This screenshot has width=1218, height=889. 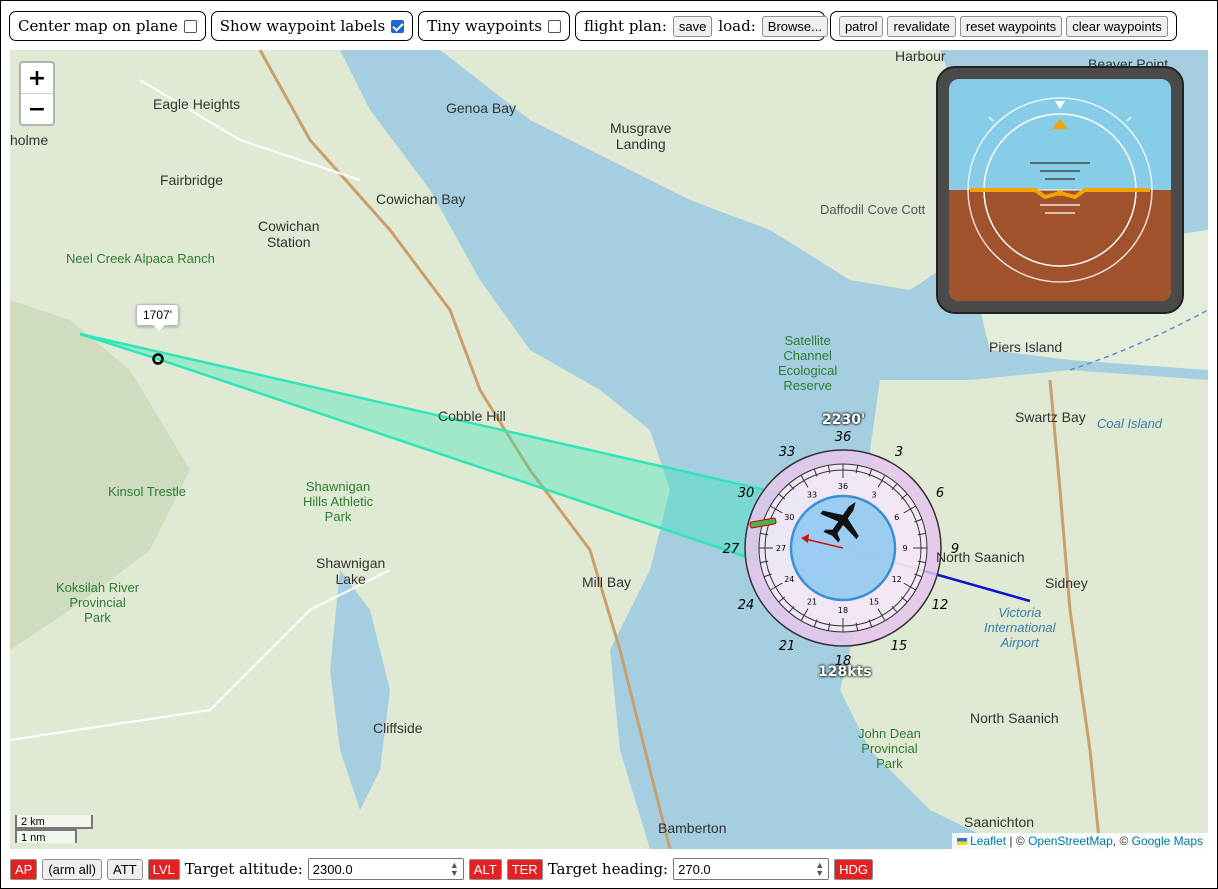 What do you see at coordinates (921, 26) in the screenshot?
I see `revalidate-button: revalidate` at bounding box center [921, 26].